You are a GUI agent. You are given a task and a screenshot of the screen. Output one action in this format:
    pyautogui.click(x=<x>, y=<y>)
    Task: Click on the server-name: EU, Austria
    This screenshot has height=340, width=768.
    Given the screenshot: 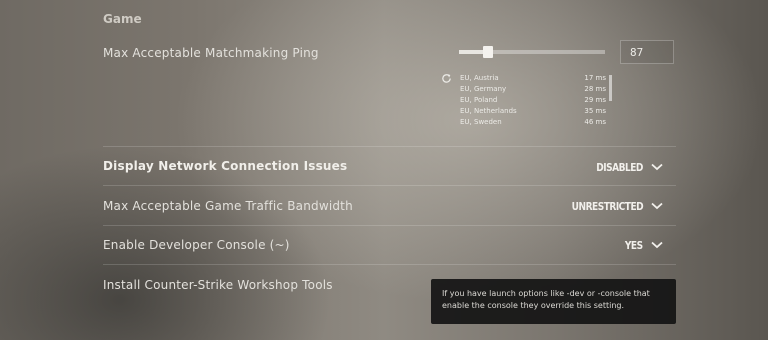 What is the action you would take?
    pyautogui.click(x=479, y=78)
    